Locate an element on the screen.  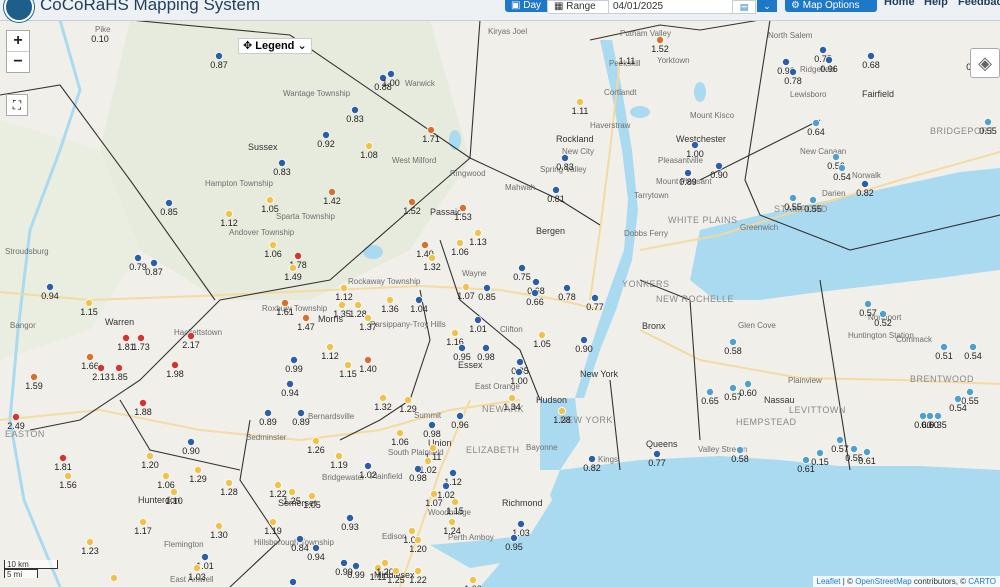
station-marker: 0.10 is located at coordinates (100, 39).